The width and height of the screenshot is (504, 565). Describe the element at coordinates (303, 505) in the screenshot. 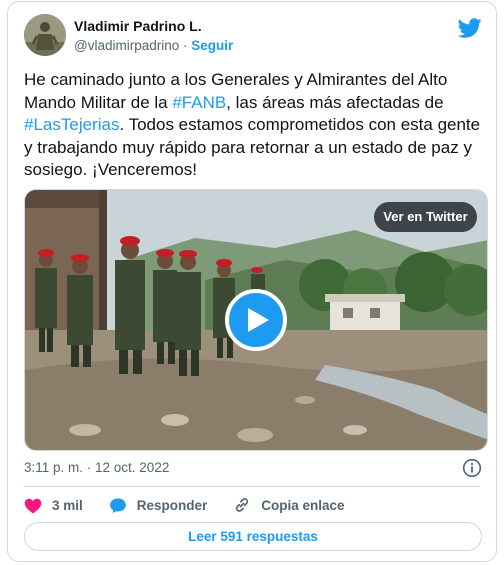

I see `copy-link-label: Copia enlace` at that location.